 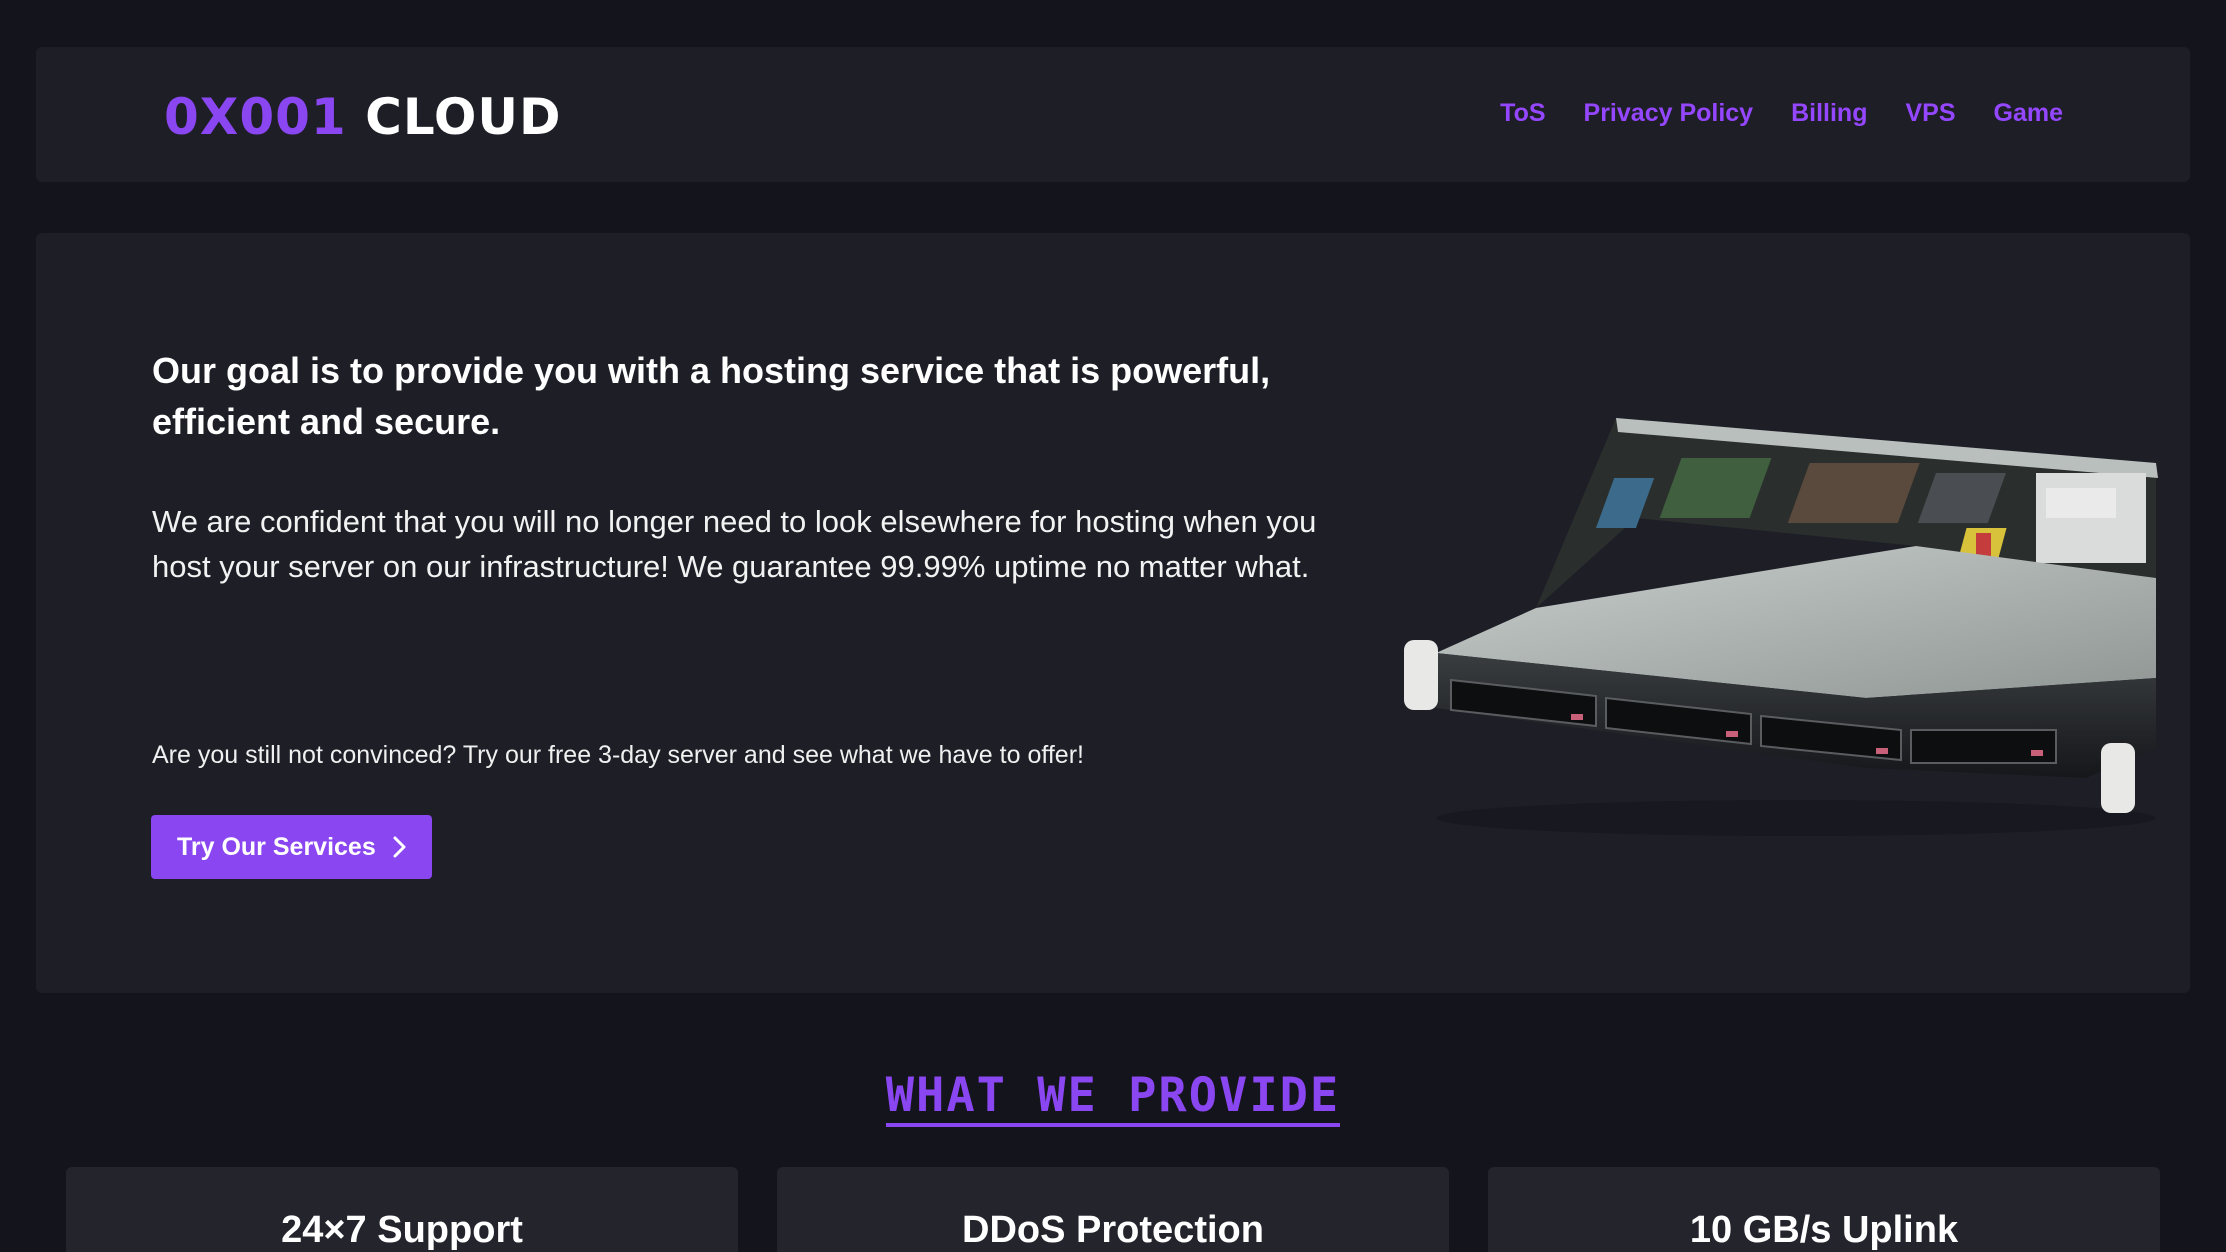 What do you see at coordinates (1930, 113) in the screenshot?
I see `nav-link-vps: VPS` at bounding box center [1930, 113].